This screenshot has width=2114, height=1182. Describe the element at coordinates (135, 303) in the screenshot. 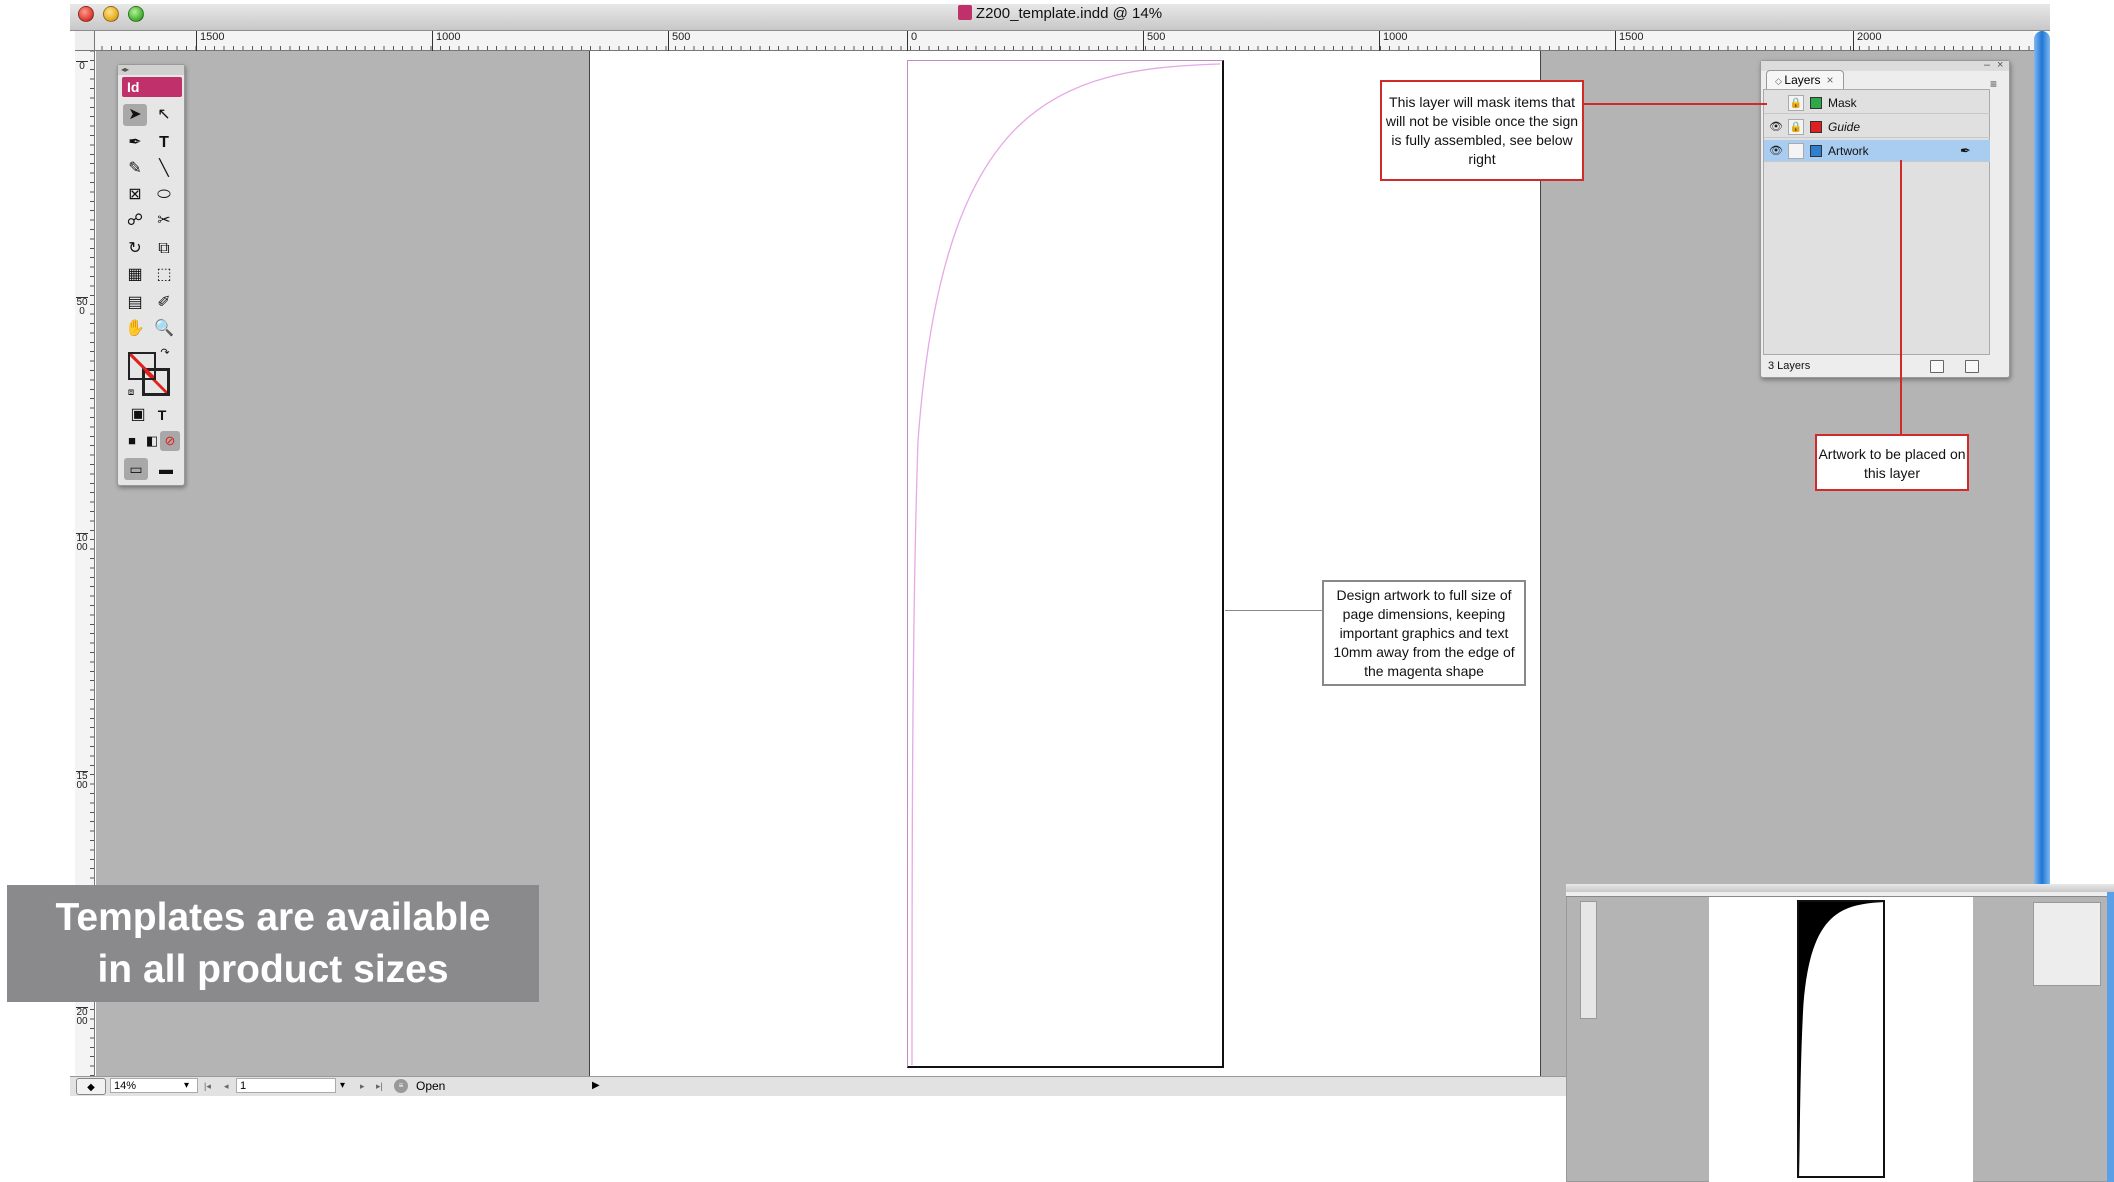

I see `note-tool-icon: ▤` at that location.